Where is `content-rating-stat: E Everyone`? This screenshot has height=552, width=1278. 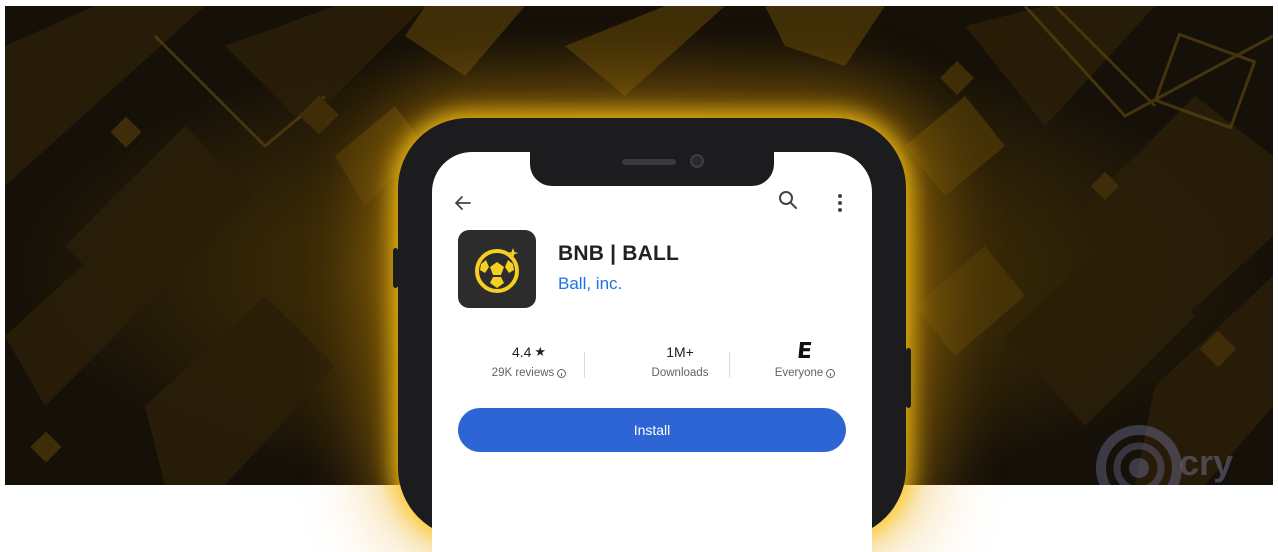
content-rating-stat: E Everyone is located at coordinates (805, 359).